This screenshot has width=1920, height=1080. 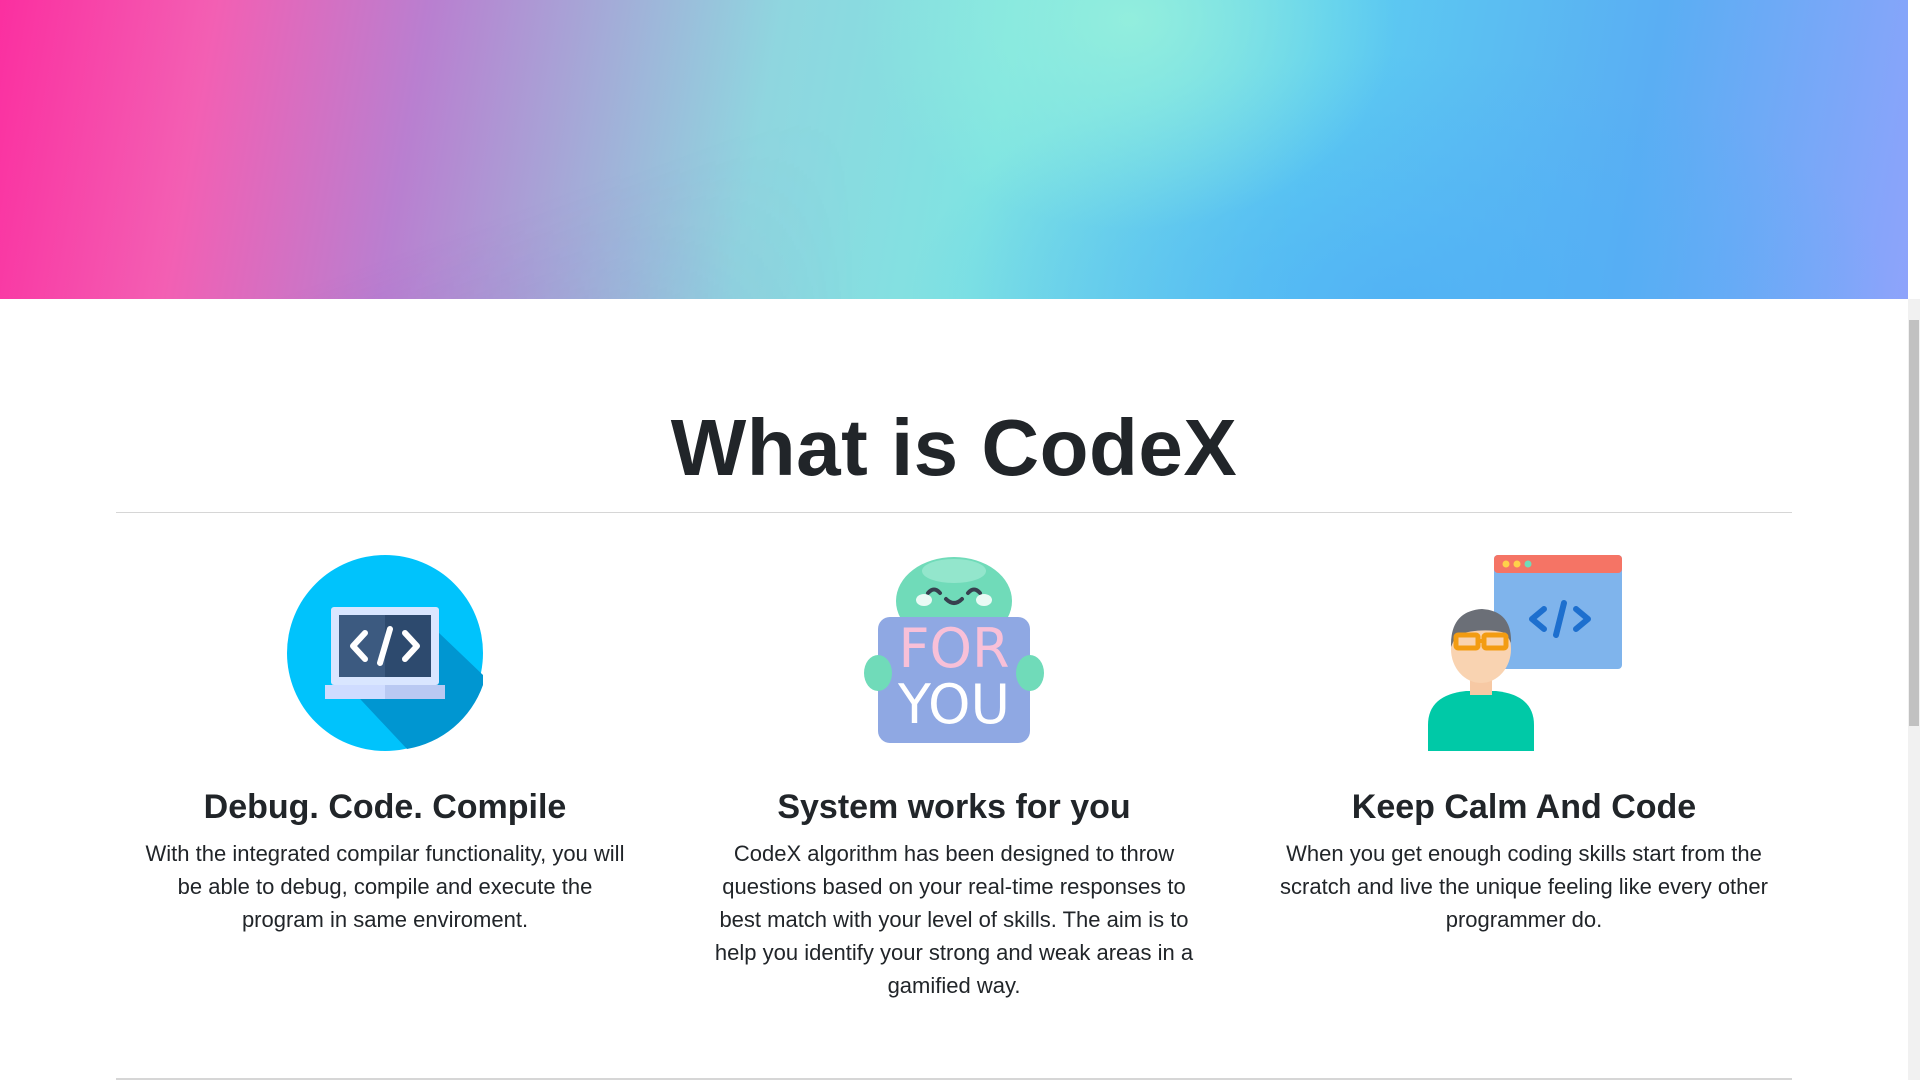 I want to click on sign-text-for: FOR, so click(x=953, y=648).